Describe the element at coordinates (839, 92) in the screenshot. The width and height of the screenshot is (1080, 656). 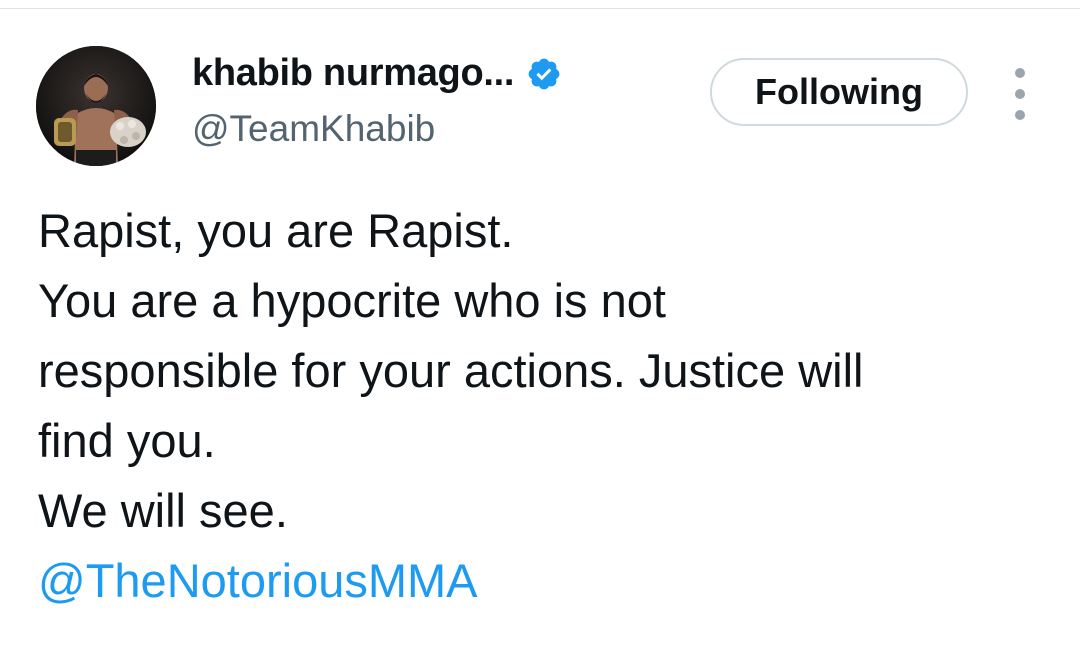
I see `following-button: Following` at that location.